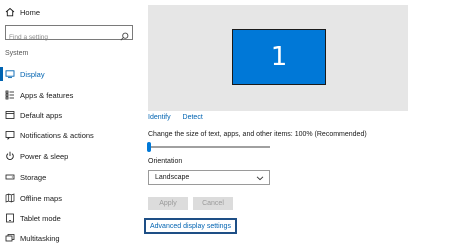  What do you see at coordinates (69, 74) in the screenshot?
I see `sidebar-item-display: Display` at bounding box center [69, 74].